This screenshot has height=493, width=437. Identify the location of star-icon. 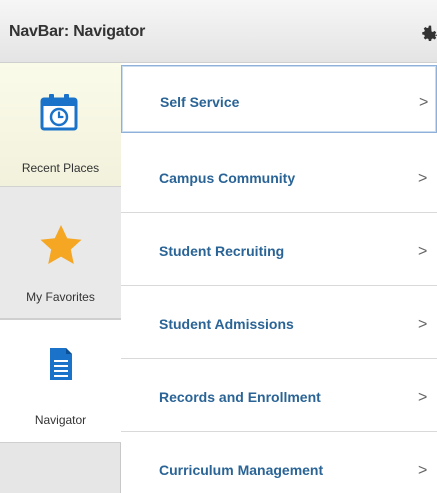
(61, 244).